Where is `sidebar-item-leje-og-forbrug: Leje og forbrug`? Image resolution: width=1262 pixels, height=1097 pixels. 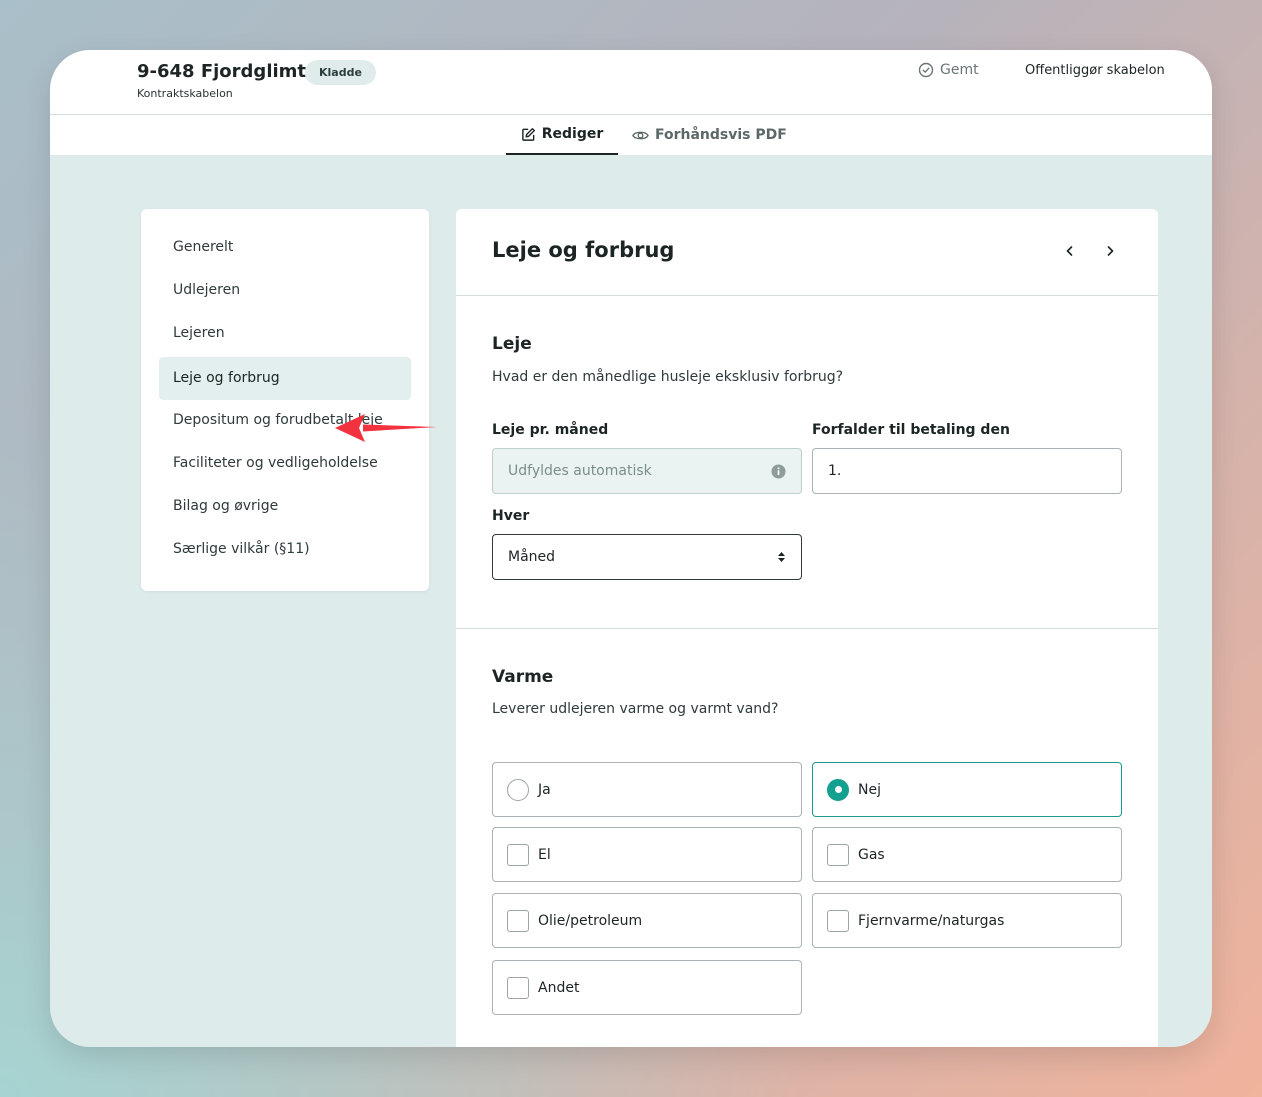 sidebar-item-leje-og-forbrug: Leje og forbrug is located at coordinates (285, 378).